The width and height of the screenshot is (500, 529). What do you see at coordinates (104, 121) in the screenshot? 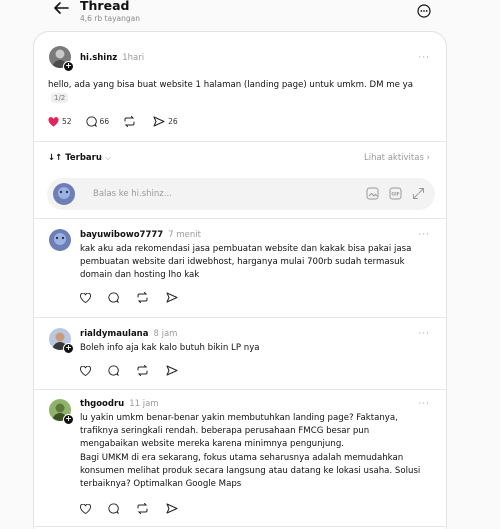
I see `comment-count: 66` at bounding box center [104, 121].